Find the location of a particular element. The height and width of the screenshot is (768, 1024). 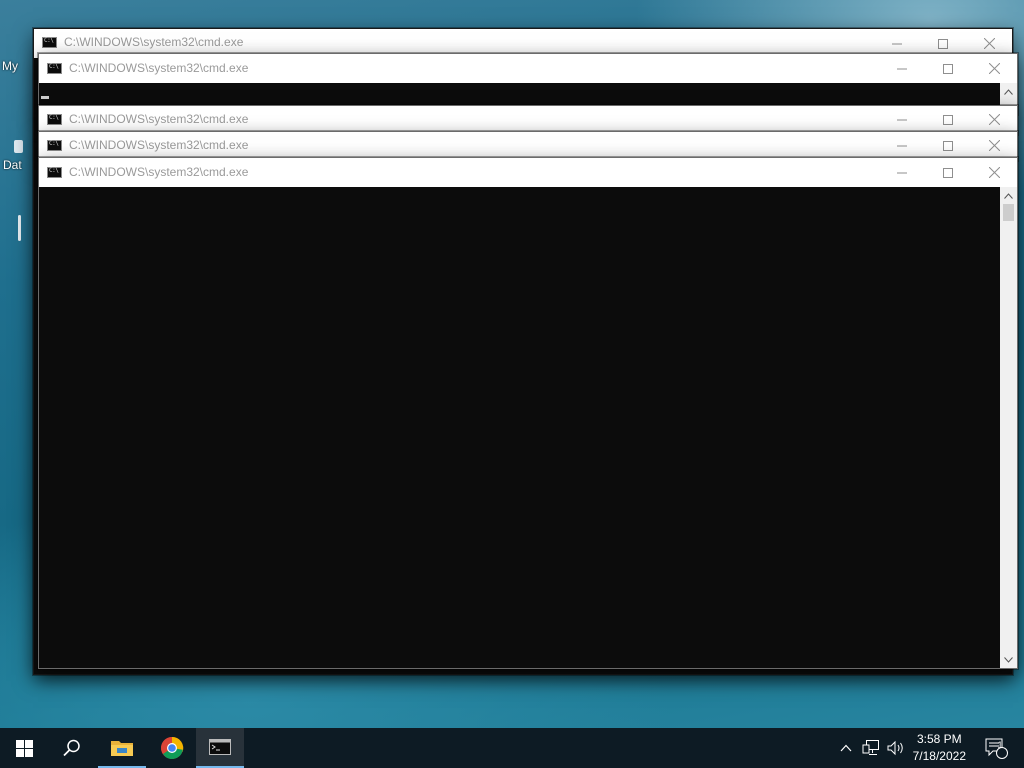

chevron-up-icon is located at coordinates (846, 748).